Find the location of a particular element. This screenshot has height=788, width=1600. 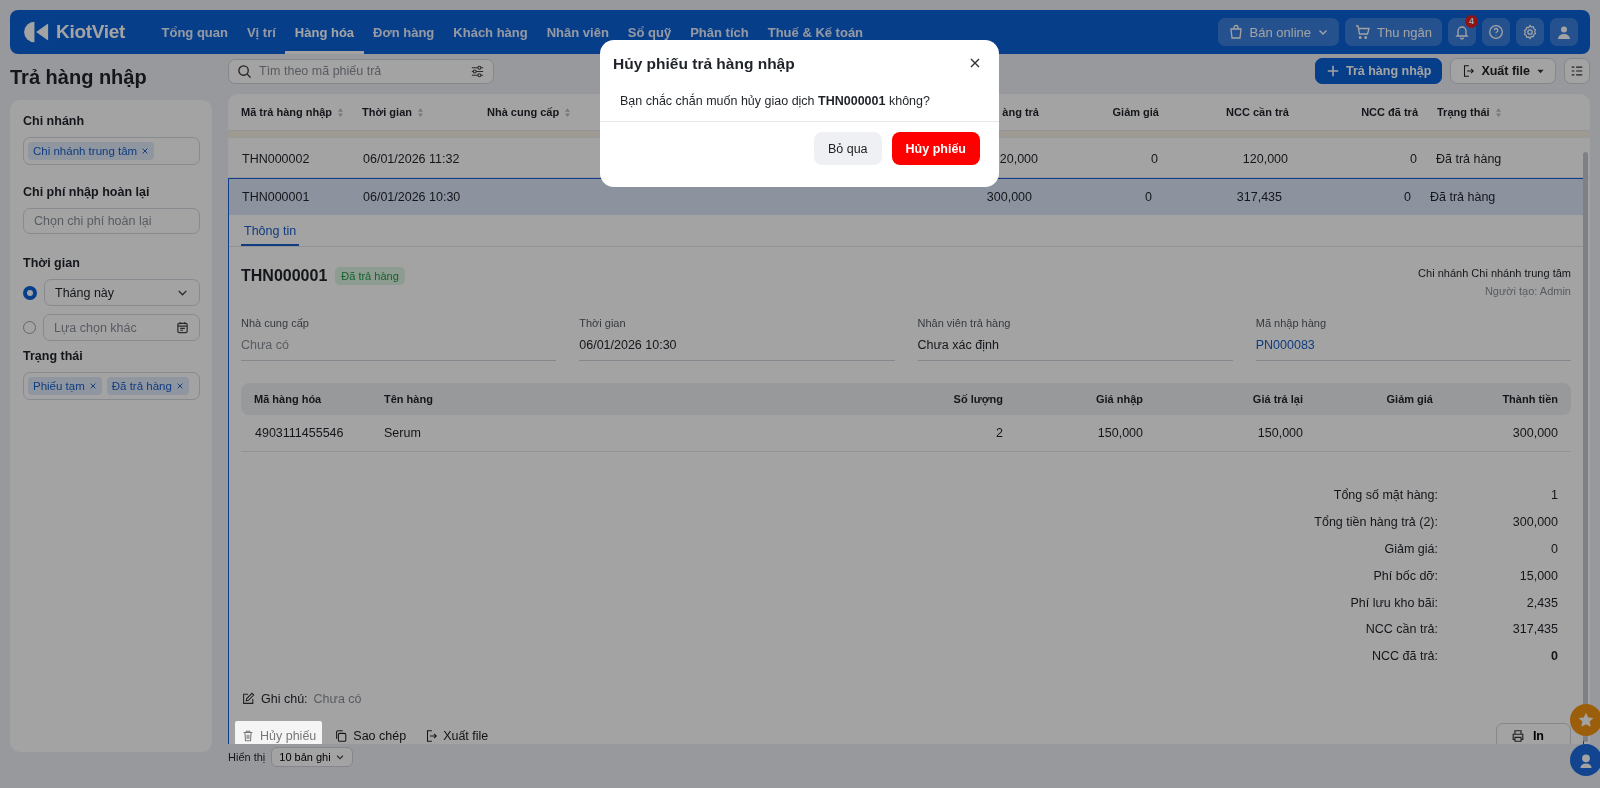

column-header: NCC đã trả is located at coordinates (1389, 112).